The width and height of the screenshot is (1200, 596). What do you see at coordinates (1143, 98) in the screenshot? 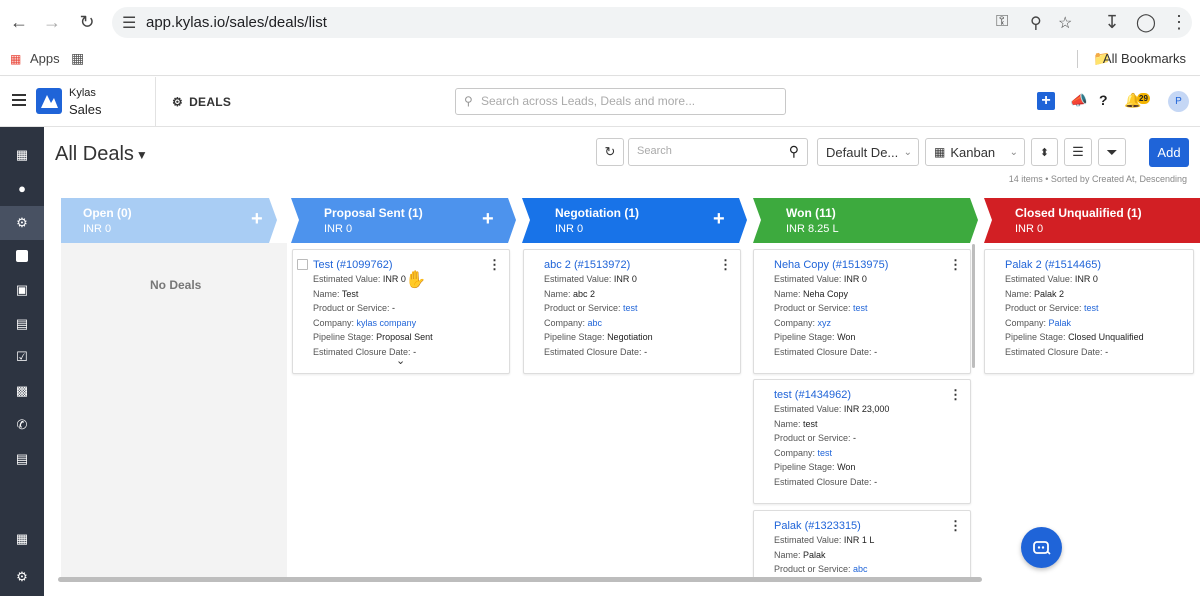
I see `notification-badge: 29` at bounding box center [1143, 98].